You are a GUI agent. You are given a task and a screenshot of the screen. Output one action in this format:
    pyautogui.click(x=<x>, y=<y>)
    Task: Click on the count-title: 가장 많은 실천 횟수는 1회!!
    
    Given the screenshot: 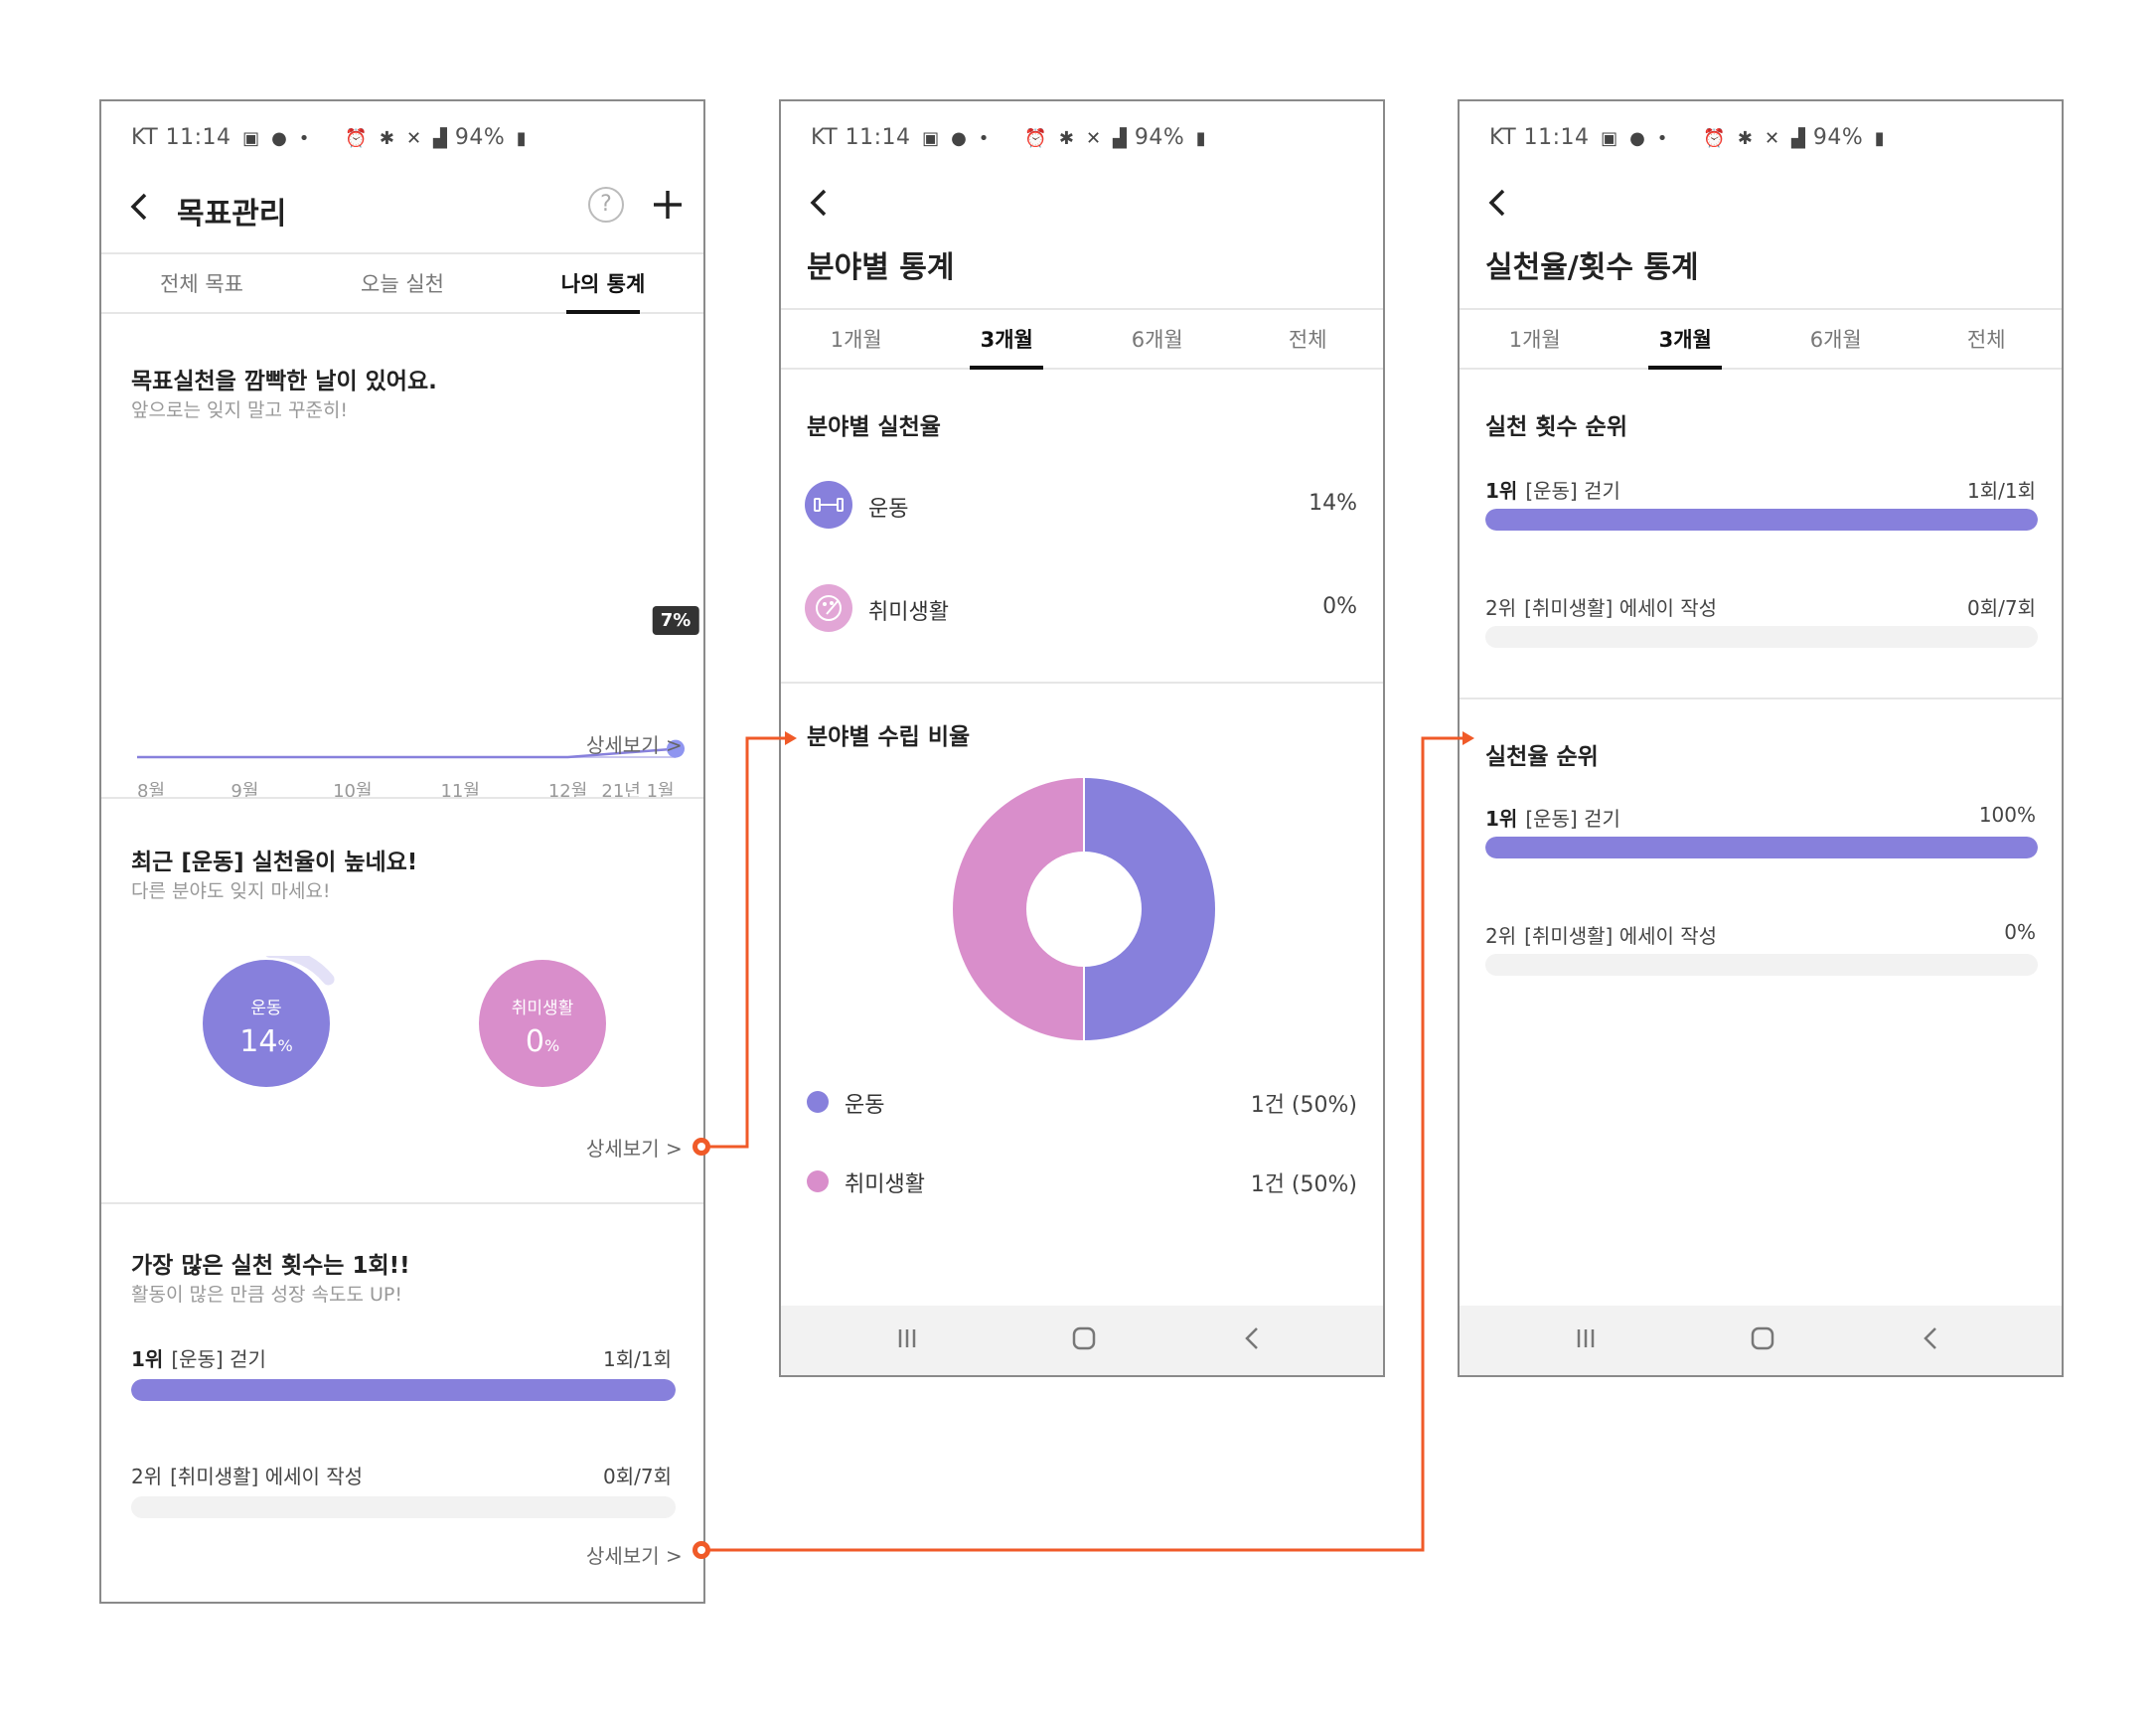 What is the action you would take?
    pyautogui.click(x=271, y=1266)
    